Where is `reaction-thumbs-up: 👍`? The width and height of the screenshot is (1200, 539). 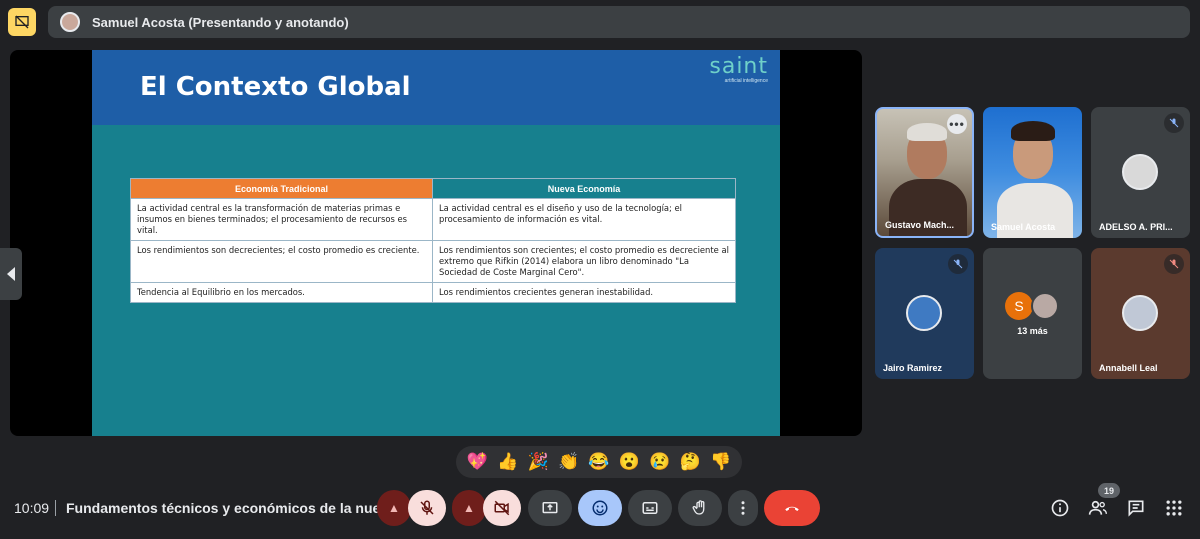
reaction-thumbs-up: 👍 is located at coordinates (508, 462).